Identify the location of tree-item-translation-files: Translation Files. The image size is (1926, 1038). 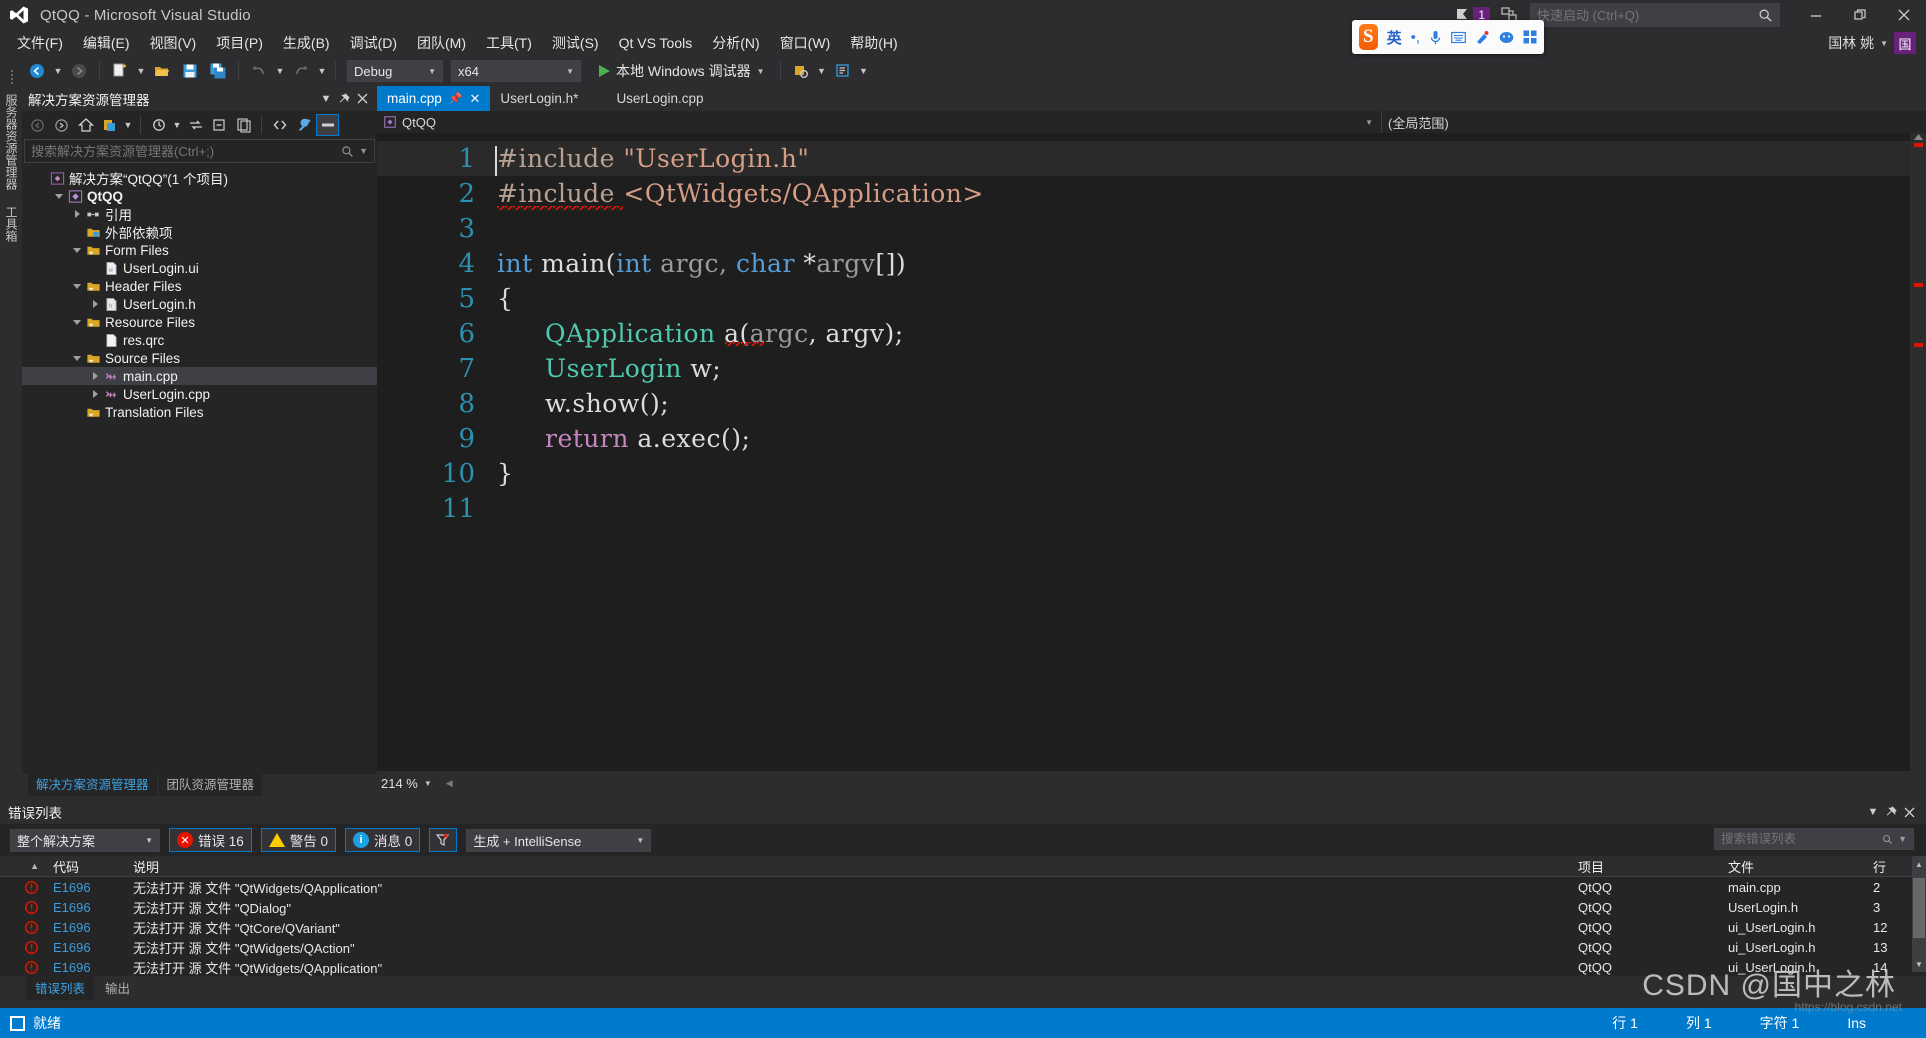
(199, 412).